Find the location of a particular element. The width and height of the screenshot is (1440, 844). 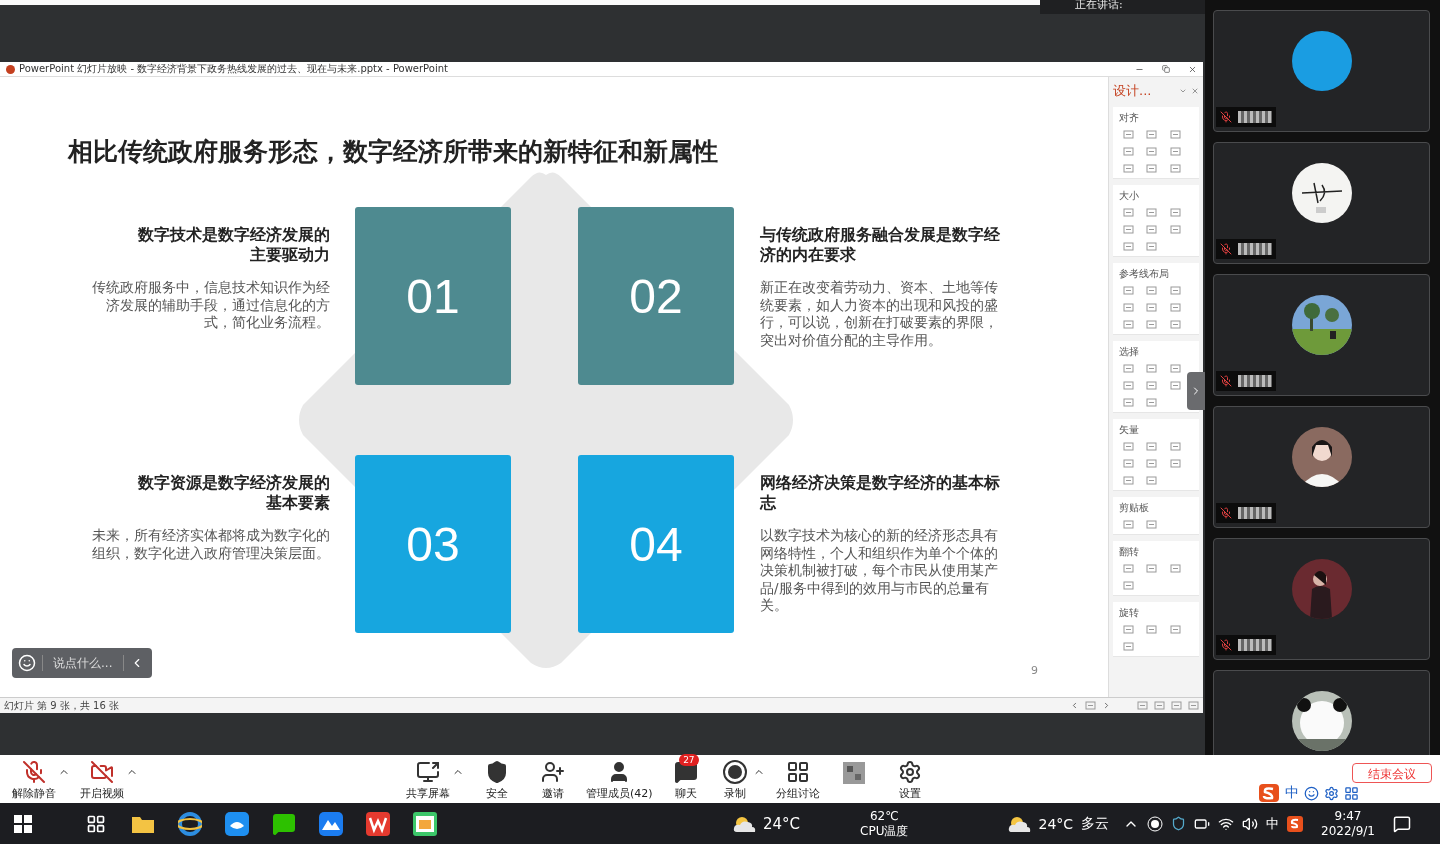

end-meeting-button: 结束会议 is located at coordinates (1392, 773).